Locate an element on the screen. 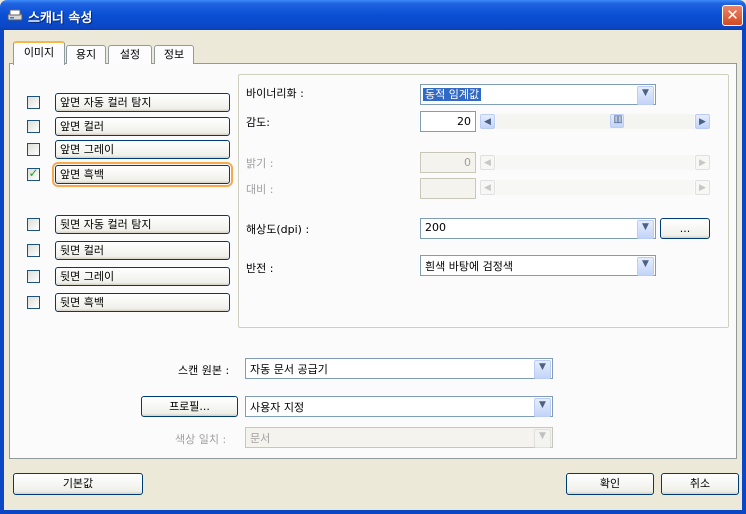 This screenshot has height=514, width=746. sensitivity-slider-thumb: ▥ is located at coordinates (617, 121).